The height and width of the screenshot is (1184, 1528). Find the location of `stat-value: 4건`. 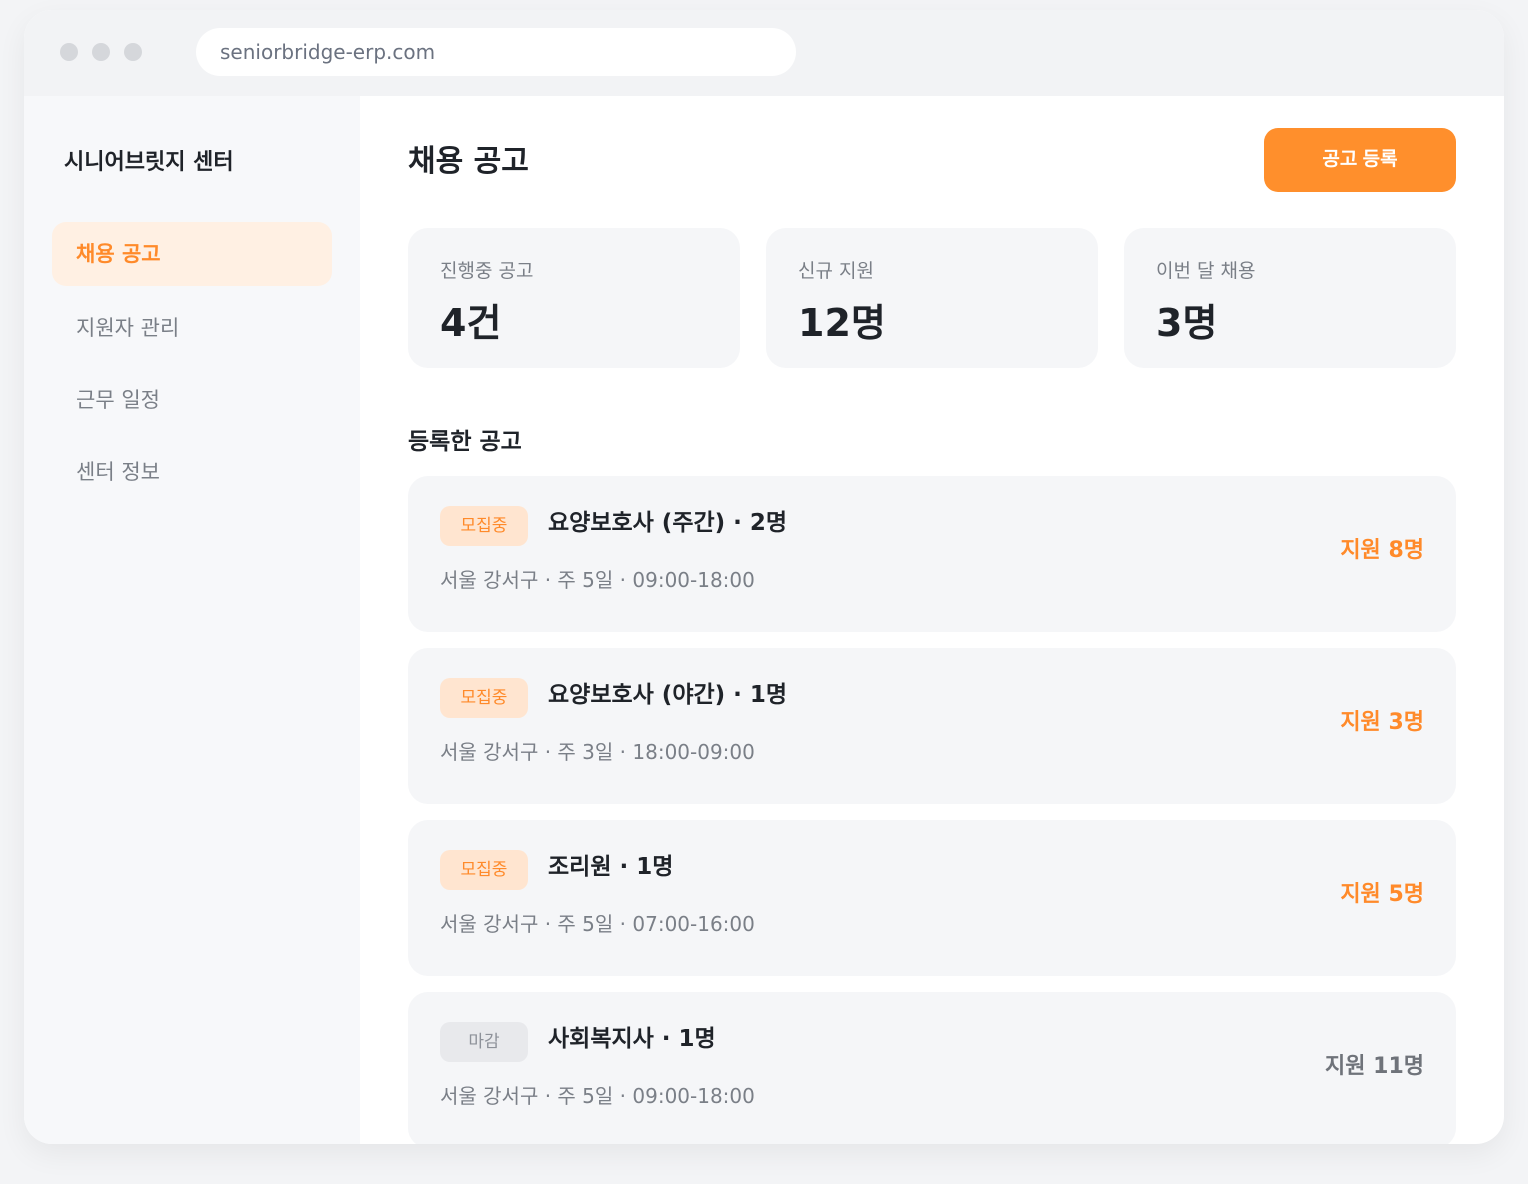

stat-value: 4건 is located at coordinates (471, 323).